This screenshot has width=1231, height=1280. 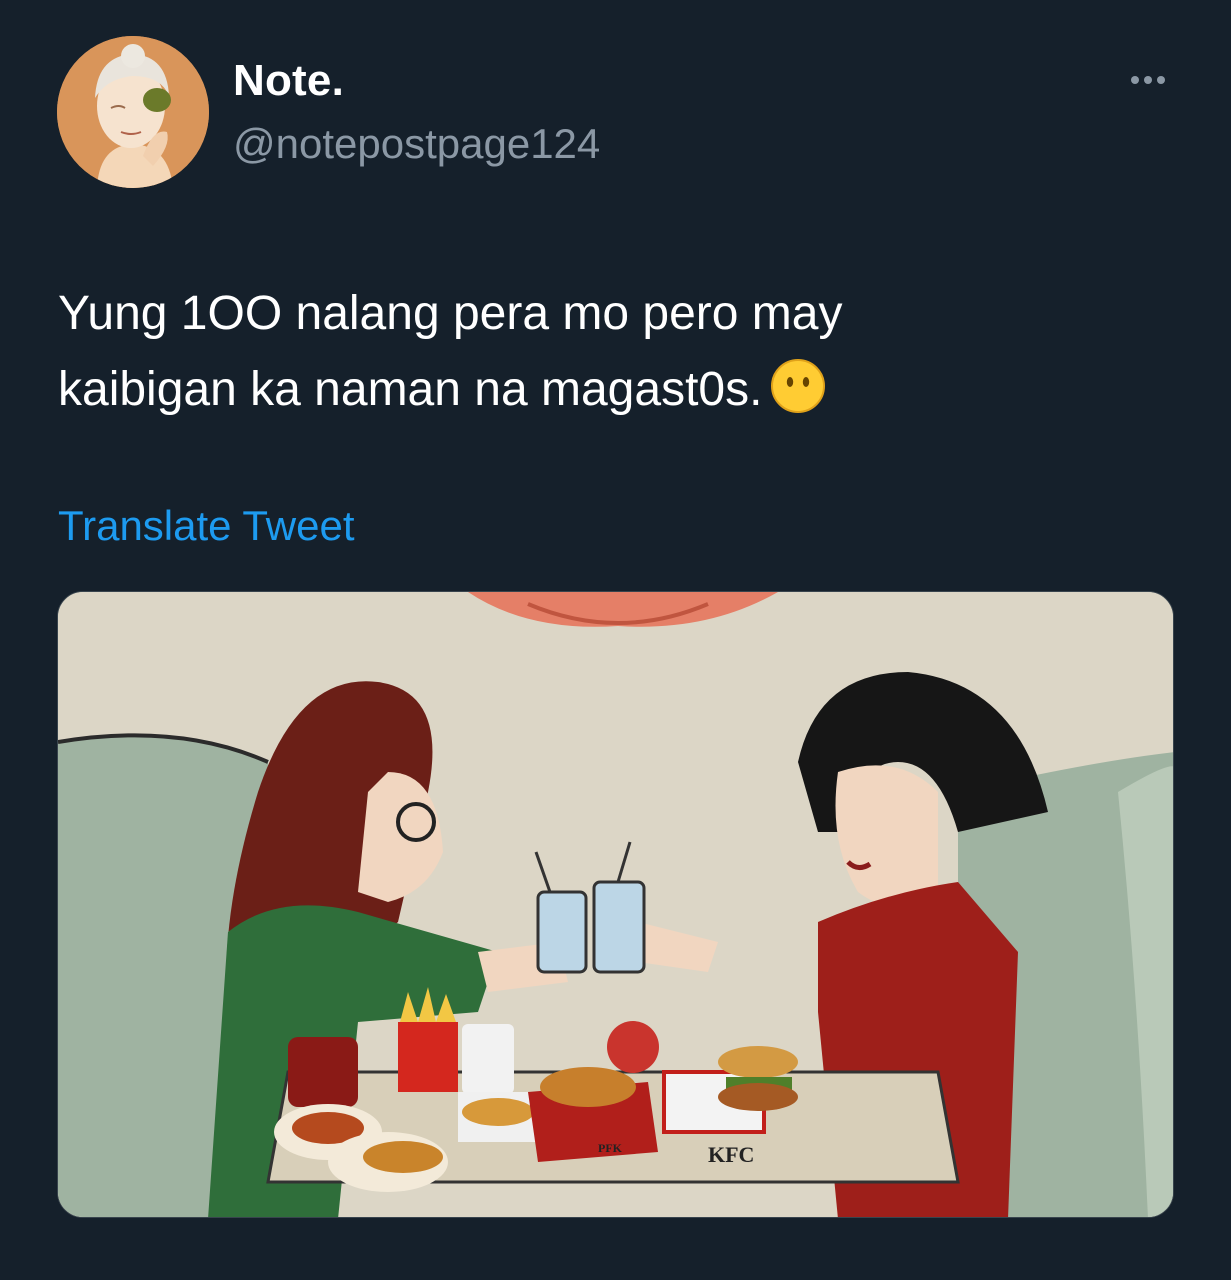 I want to click on translate-tweet-link: Translate Tweet, so click(x=206, y=526).